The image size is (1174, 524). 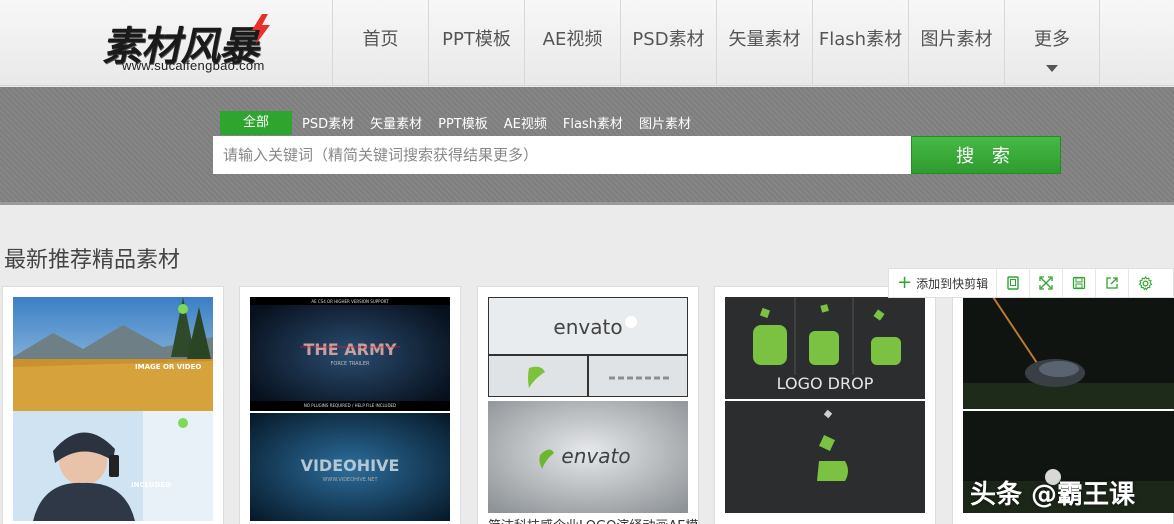 What do you see at coordinates (665, 124) in the screenshot?
I see `search-tab: 图片素材` at bounding box center [665, 124].